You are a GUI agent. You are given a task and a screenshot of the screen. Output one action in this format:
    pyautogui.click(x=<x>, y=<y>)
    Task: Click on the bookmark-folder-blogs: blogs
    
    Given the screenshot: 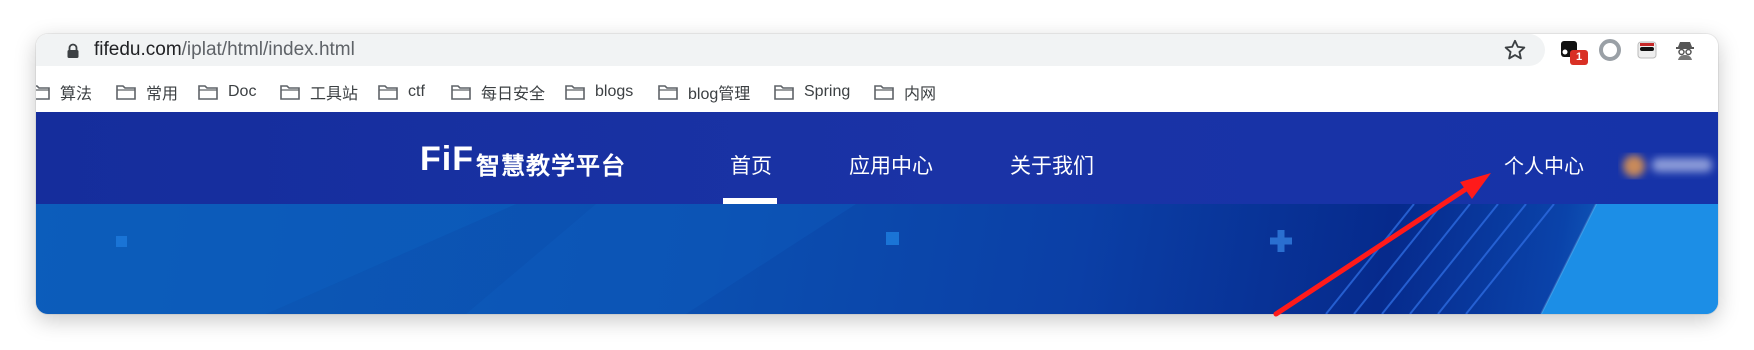 What is the action you would take?
    pyautogui.click(x=599, y=92)
    